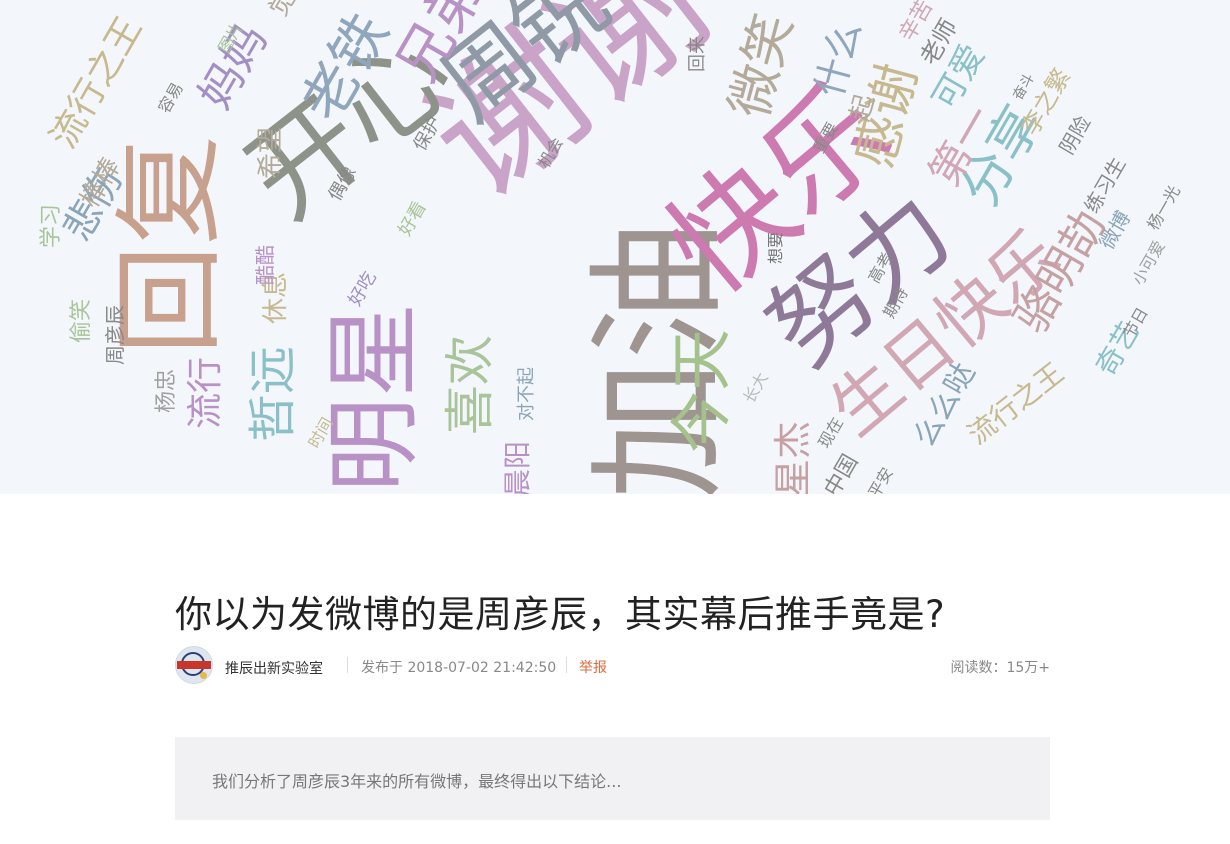 This screenshot has width=1230, height=844. Describe the element at coordinates (82, 321) in the screenshot. I see `word-cloud-word: 偷笑` at that location.